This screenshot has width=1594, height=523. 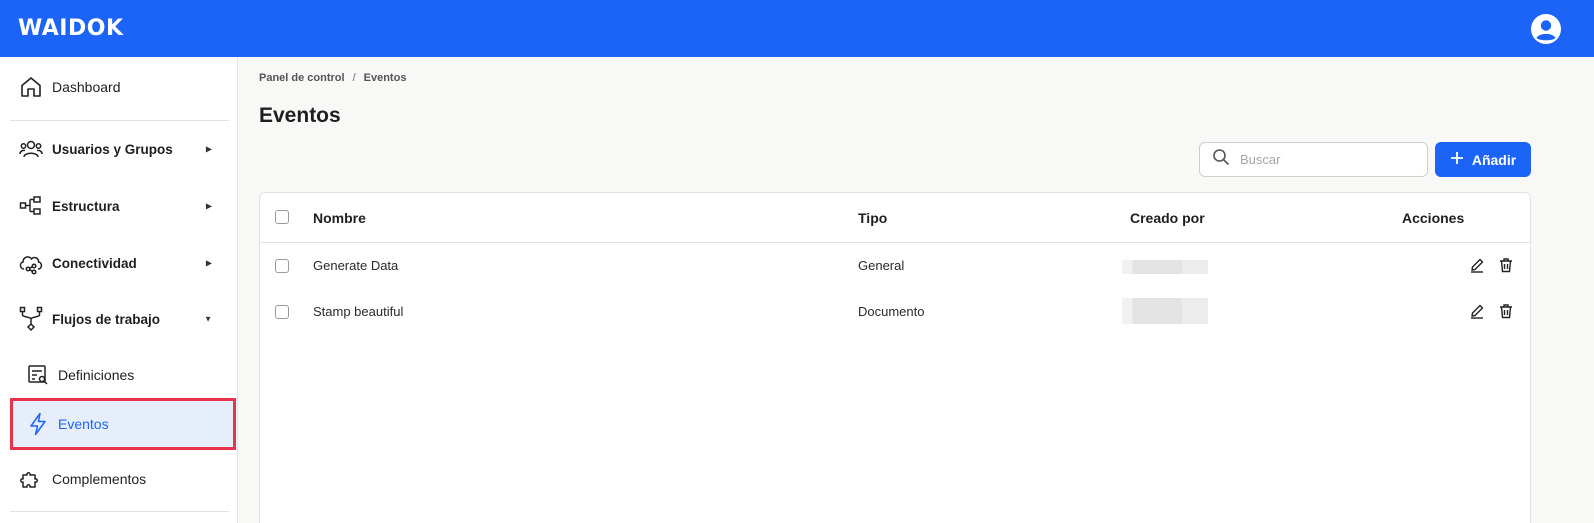 I want to click on sidebar-item-label: Flujos de trabajo, so click(x=106, y=319).